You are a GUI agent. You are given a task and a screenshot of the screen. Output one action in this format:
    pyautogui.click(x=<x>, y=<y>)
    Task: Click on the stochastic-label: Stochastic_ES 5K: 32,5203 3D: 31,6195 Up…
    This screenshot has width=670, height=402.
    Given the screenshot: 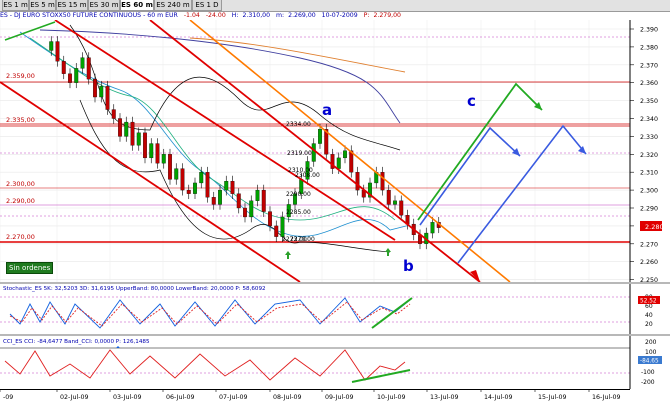 What is the action you would take?
    pyautogui.click(x=134, y=289)
    